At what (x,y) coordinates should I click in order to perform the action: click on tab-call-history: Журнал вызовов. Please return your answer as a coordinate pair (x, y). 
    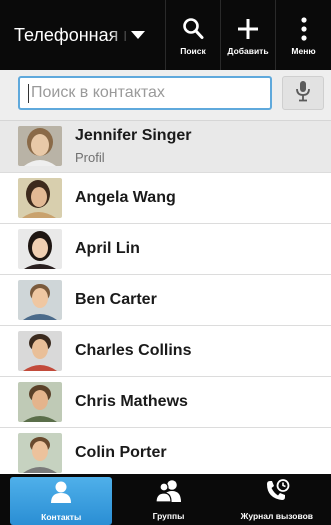
    Looking at the image, I should click on (277, 499).